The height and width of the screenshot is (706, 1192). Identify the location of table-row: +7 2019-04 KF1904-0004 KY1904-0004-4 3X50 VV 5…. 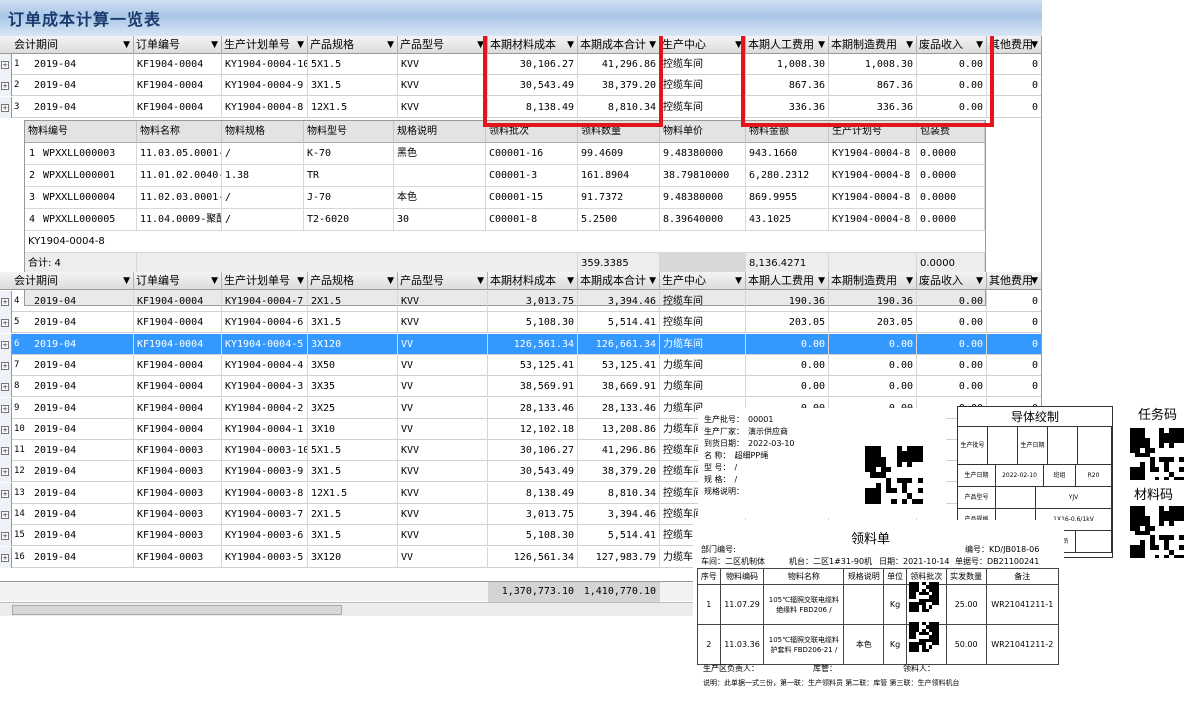
(520, 365).